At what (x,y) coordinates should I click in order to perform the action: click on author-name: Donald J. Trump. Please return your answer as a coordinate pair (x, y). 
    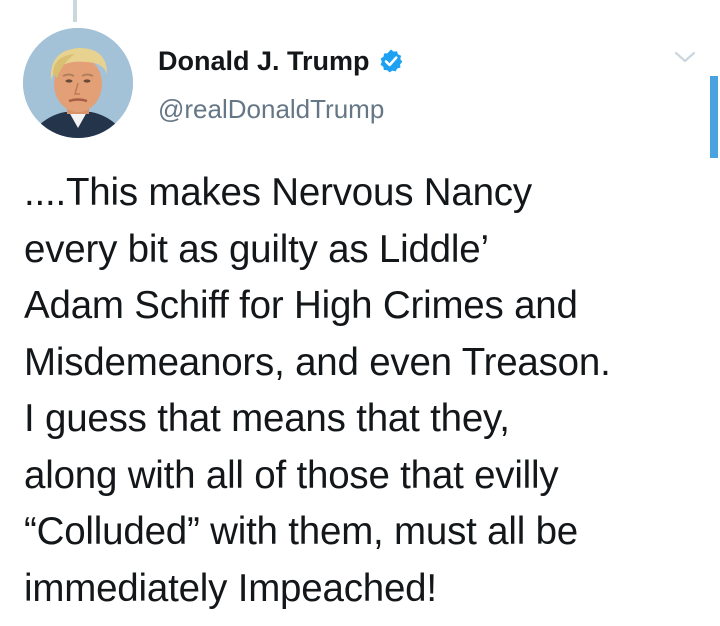
    Looking at the image, I should click on (264, 61).